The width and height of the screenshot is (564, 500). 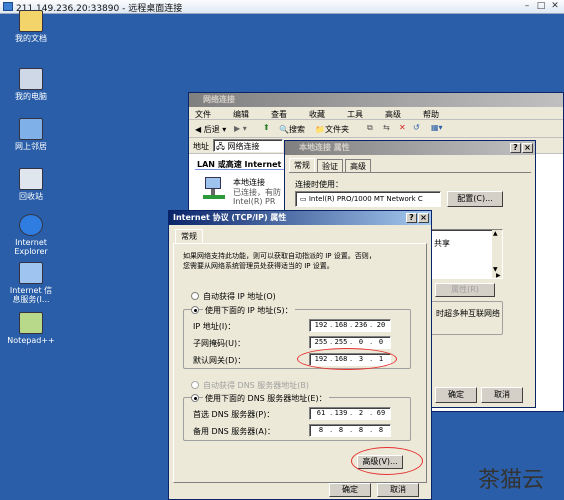 What do you see at coordinates (31, 247) in the screenshot?
I see `desktop-icon-label: Internet Explorer` at bounding box center [31, 247].